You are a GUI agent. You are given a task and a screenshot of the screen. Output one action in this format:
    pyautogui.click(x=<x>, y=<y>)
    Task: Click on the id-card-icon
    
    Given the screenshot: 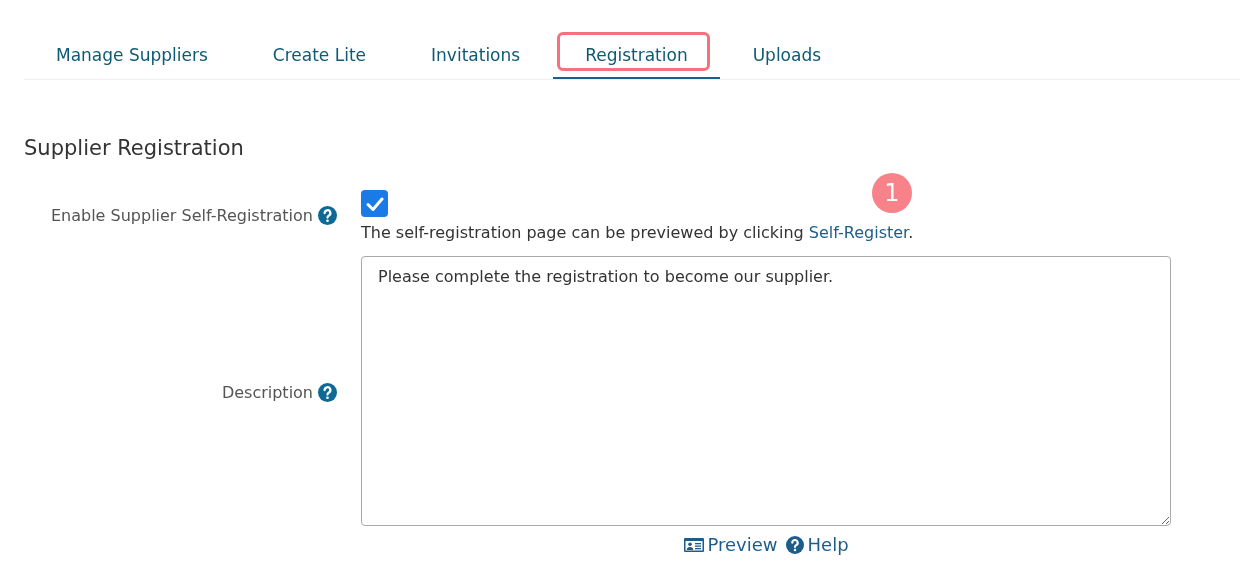 What is the action you would take?
    pyautogui.click(x=694, y=544)
    